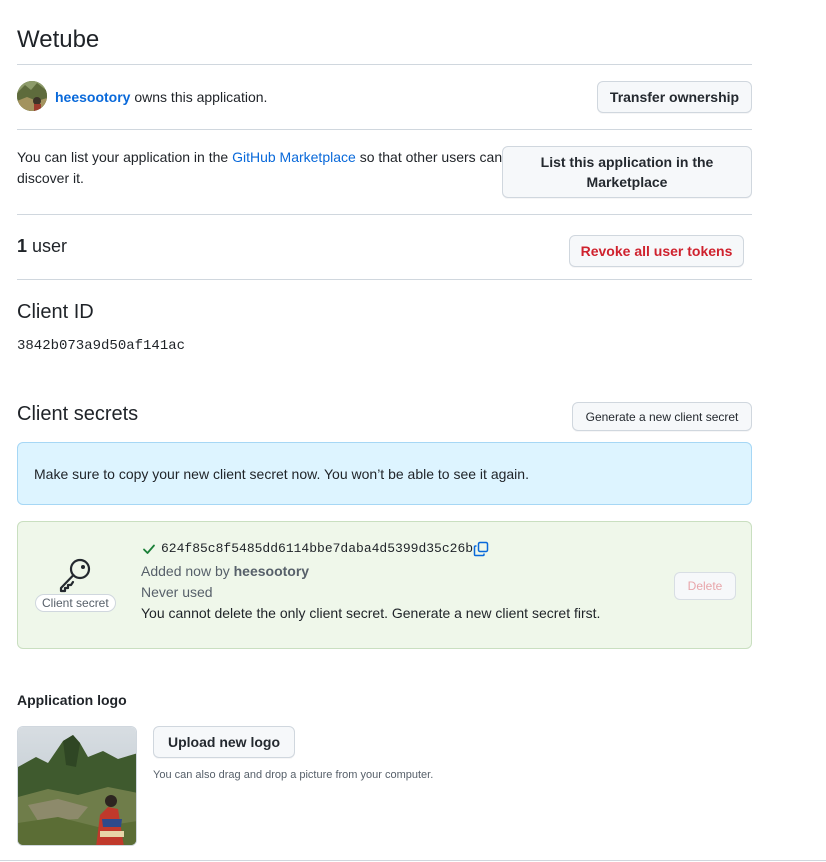 The image size is (826, 862). Describe the element at coordinates (201, 97) in the screenshot. I see `owner-suffix: owns this application.` at that location.